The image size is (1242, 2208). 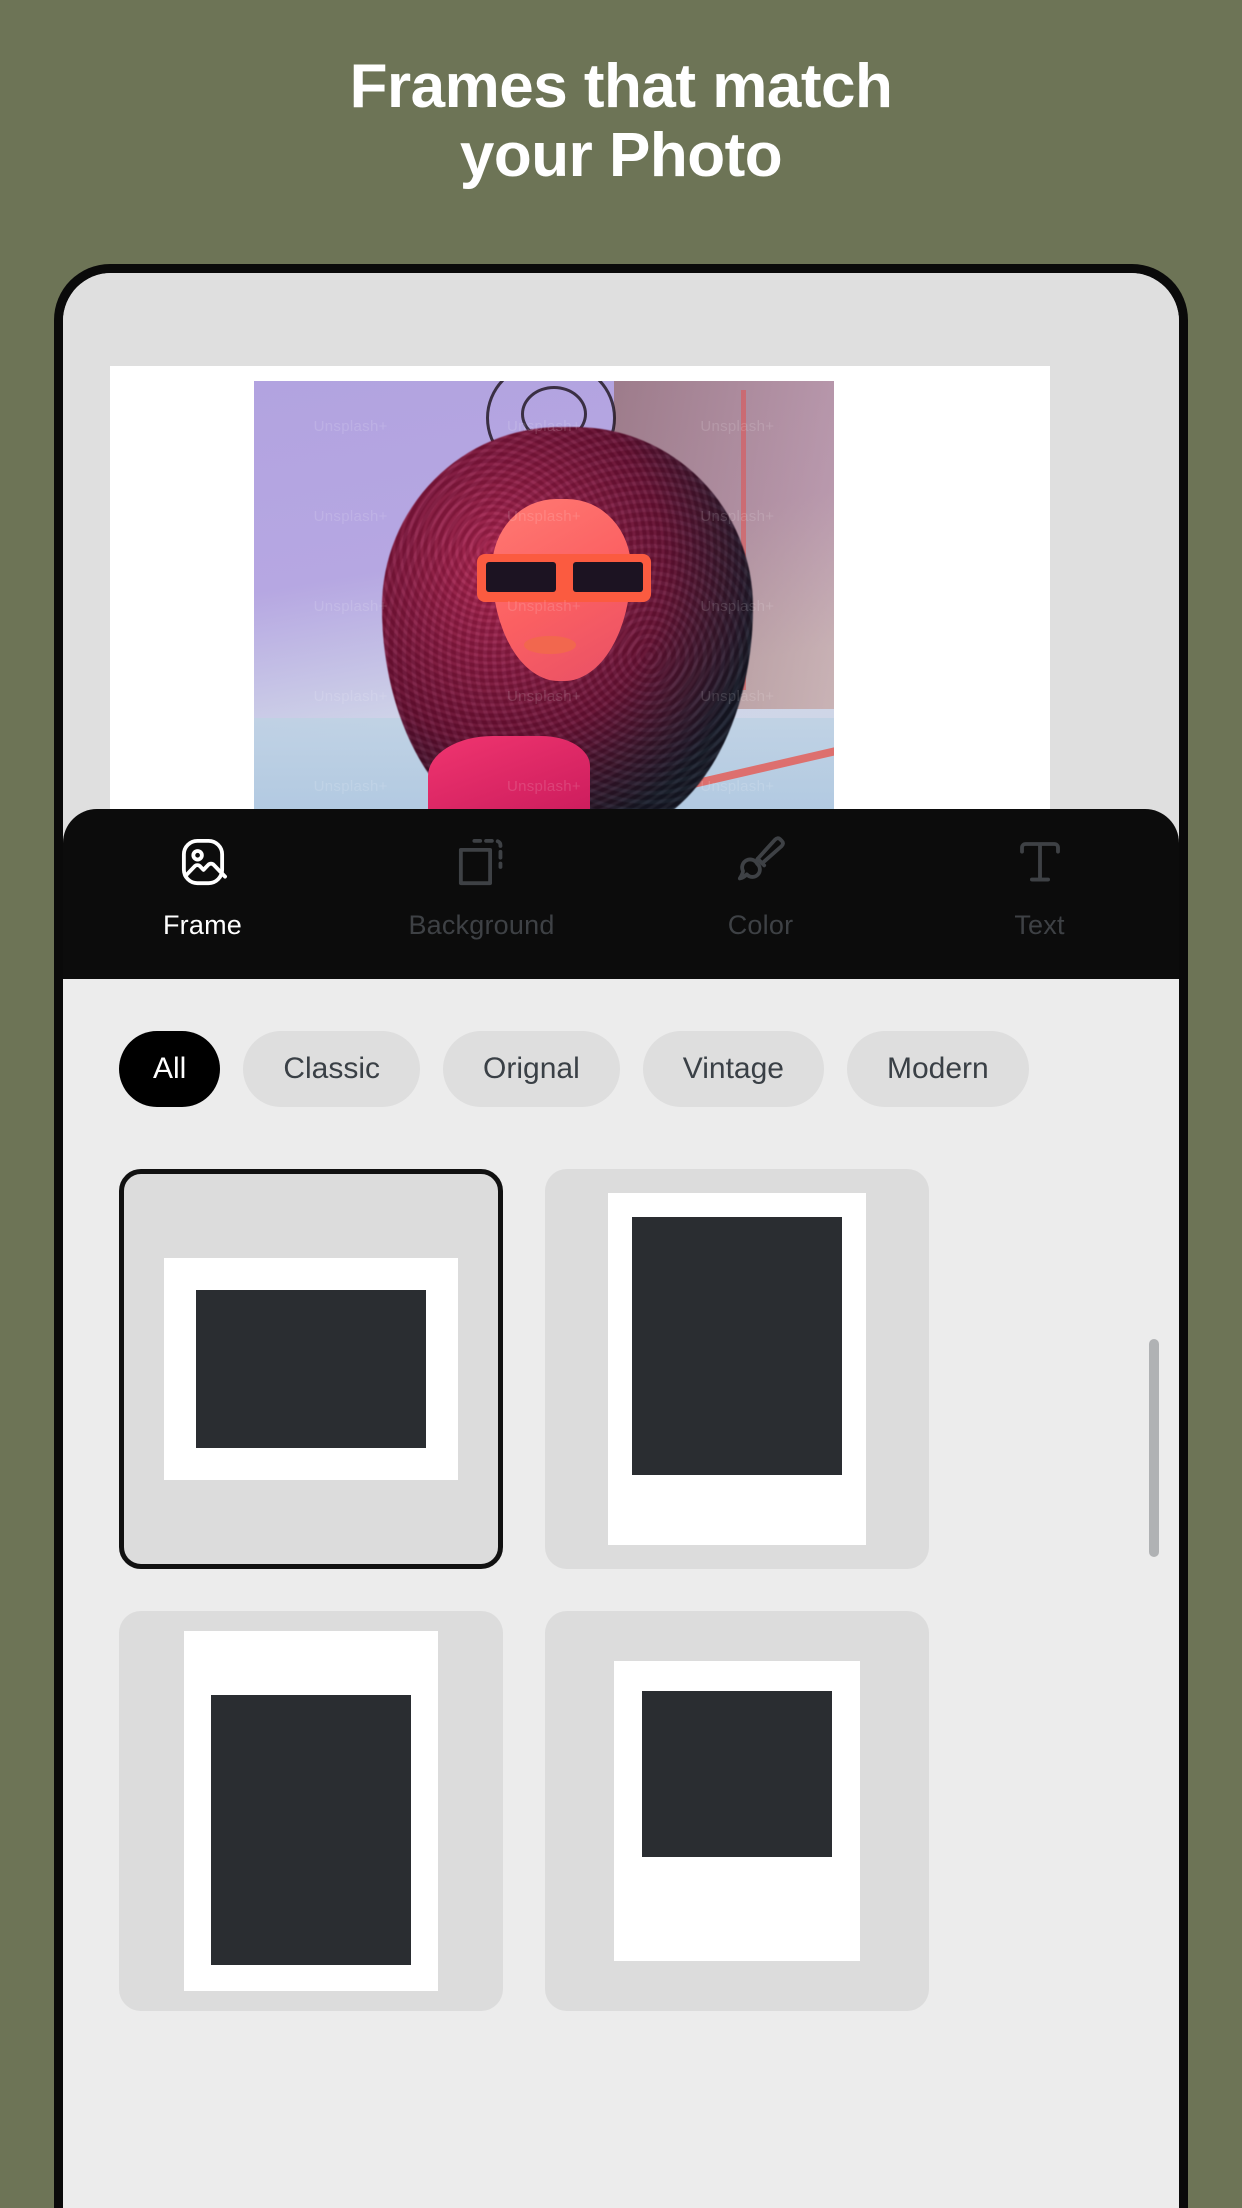 I want to click on paintbrush-icon, so click(x=761, y=862).